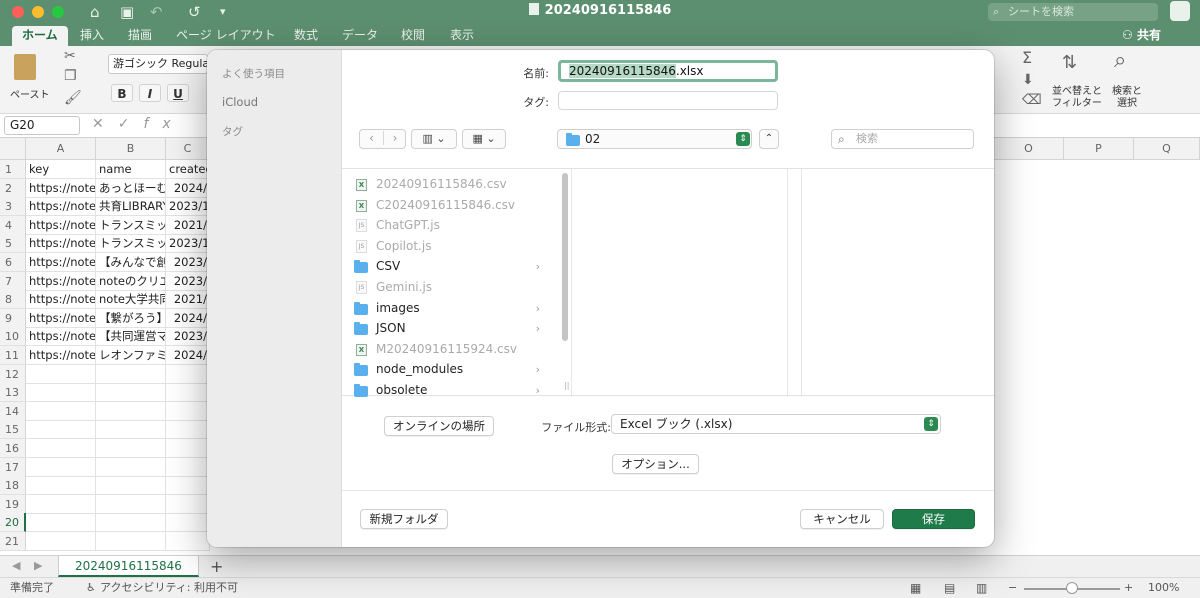 Image resolution: width=1200 pixels, height=598 pixels. I want to click on sort-filter-icon: ⇅, so click(1069, 62).